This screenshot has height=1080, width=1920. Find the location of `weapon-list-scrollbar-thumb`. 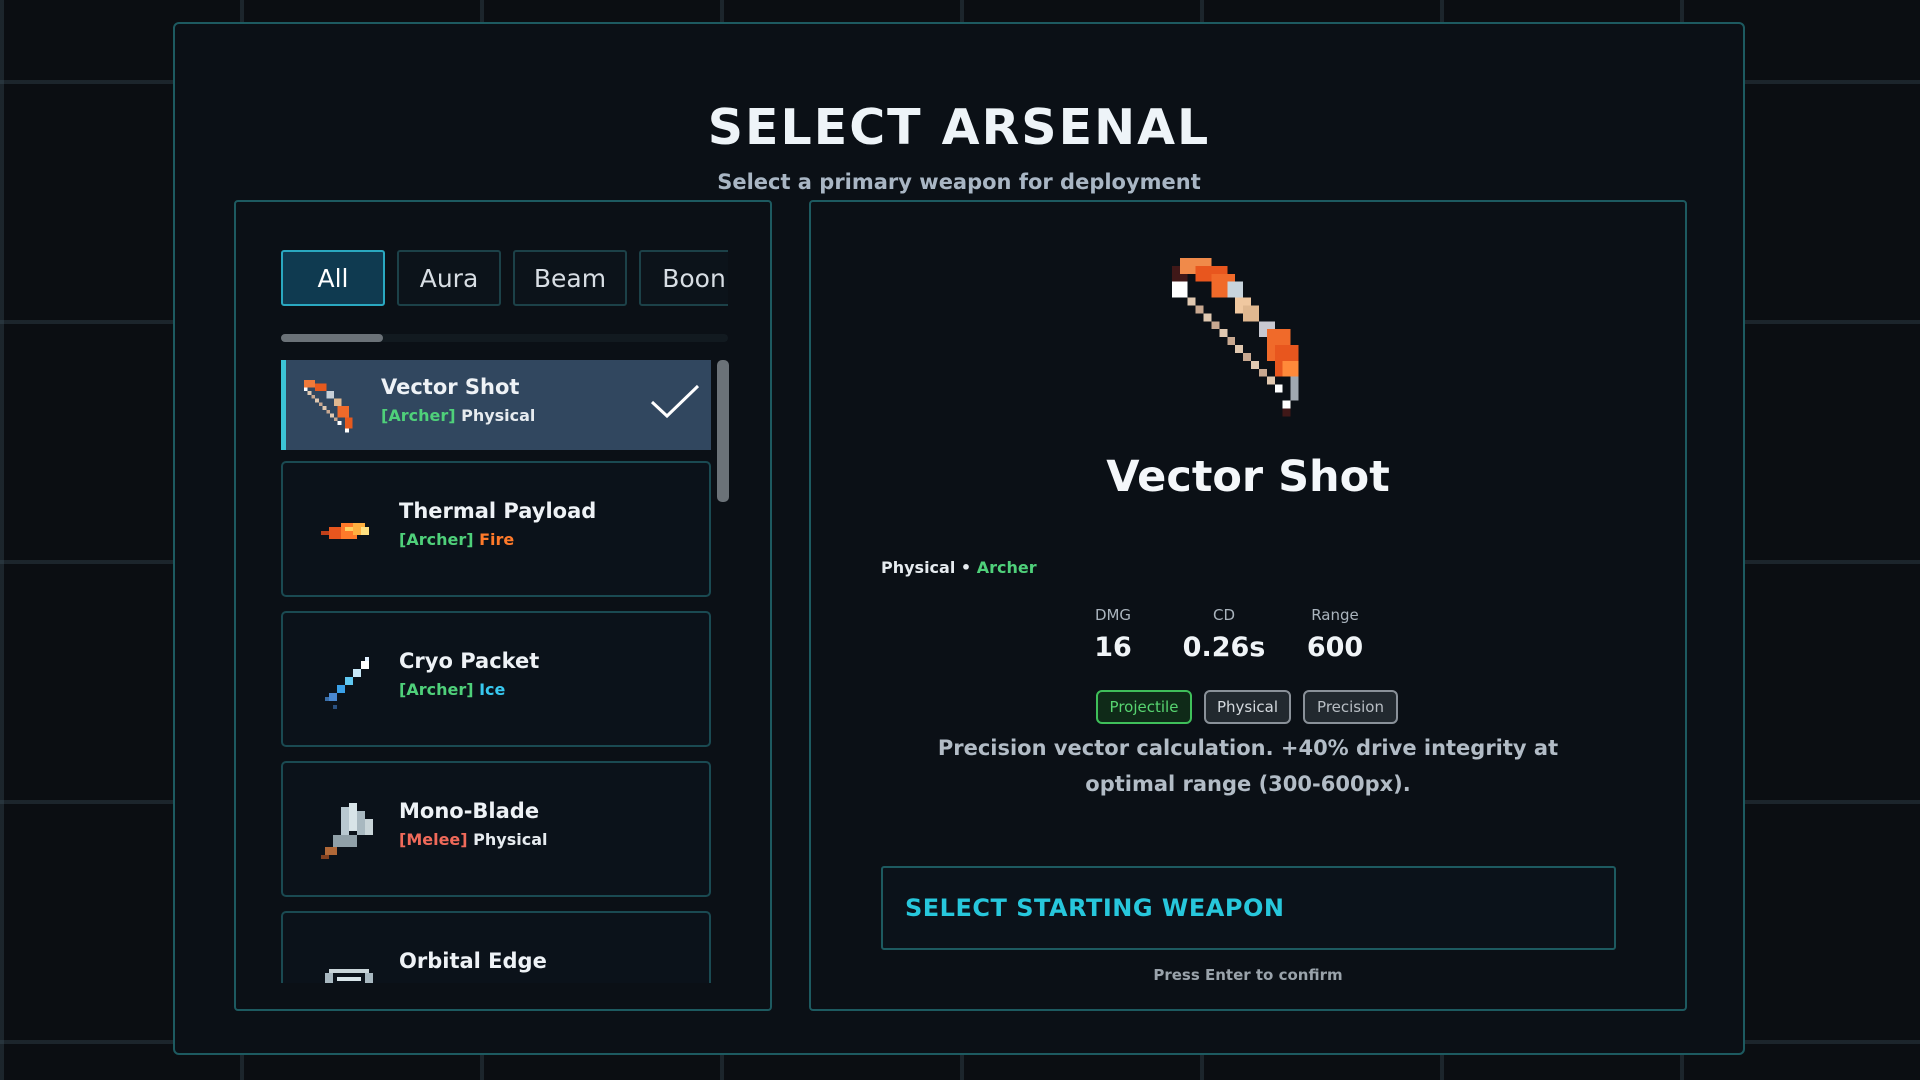

weapon-list-scrollbar-thumb is located at coordinates (723, 431).